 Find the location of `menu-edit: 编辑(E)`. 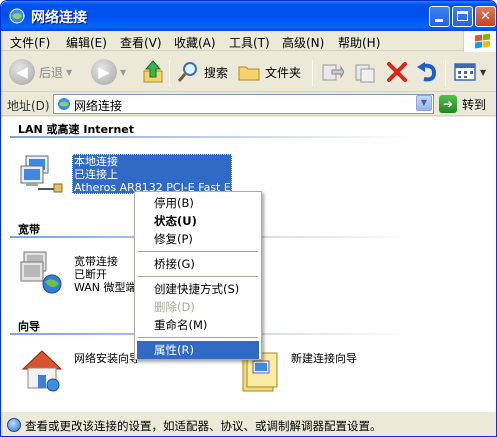

menu-edit: 编辑(E) is located at coordinates (86, 42).